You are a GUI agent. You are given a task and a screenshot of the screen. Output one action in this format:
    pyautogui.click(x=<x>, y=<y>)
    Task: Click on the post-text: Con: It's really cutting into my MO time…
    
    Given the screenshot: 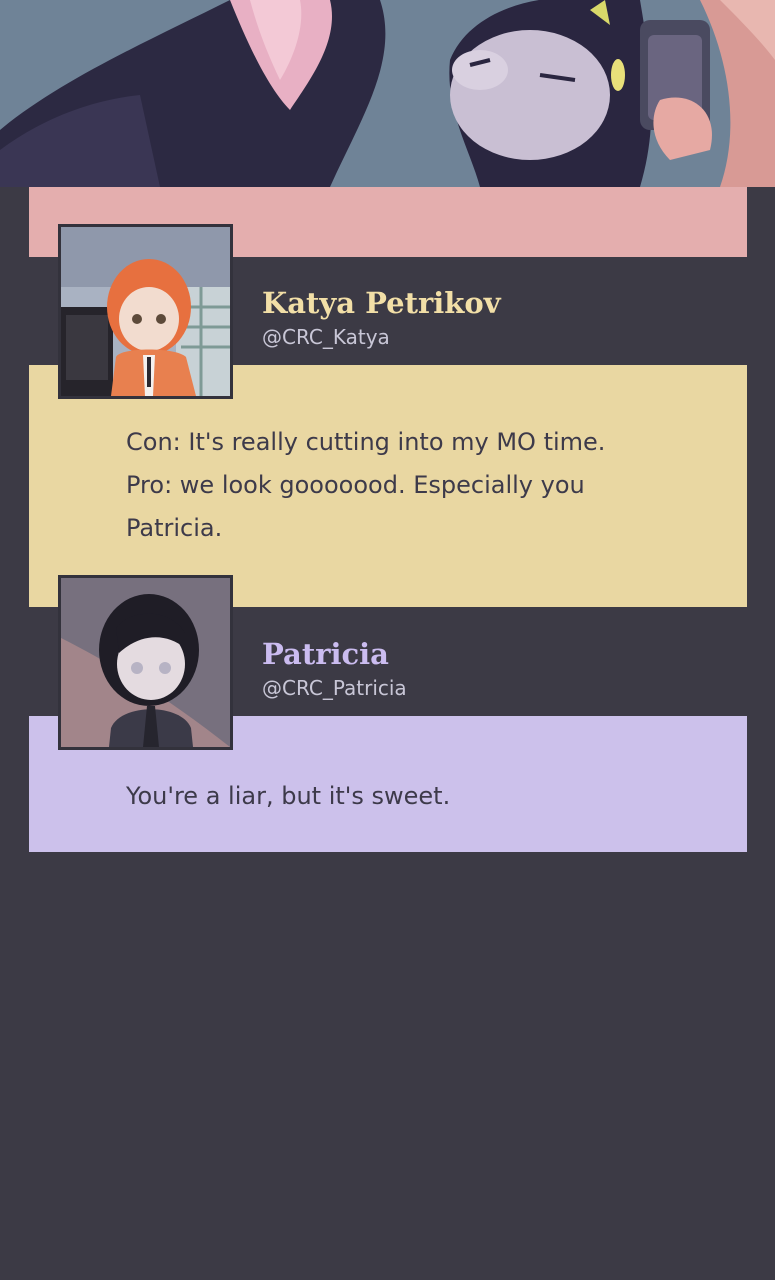 What is the action you would take?
    pyautogui.click(x=366, y=485)
    